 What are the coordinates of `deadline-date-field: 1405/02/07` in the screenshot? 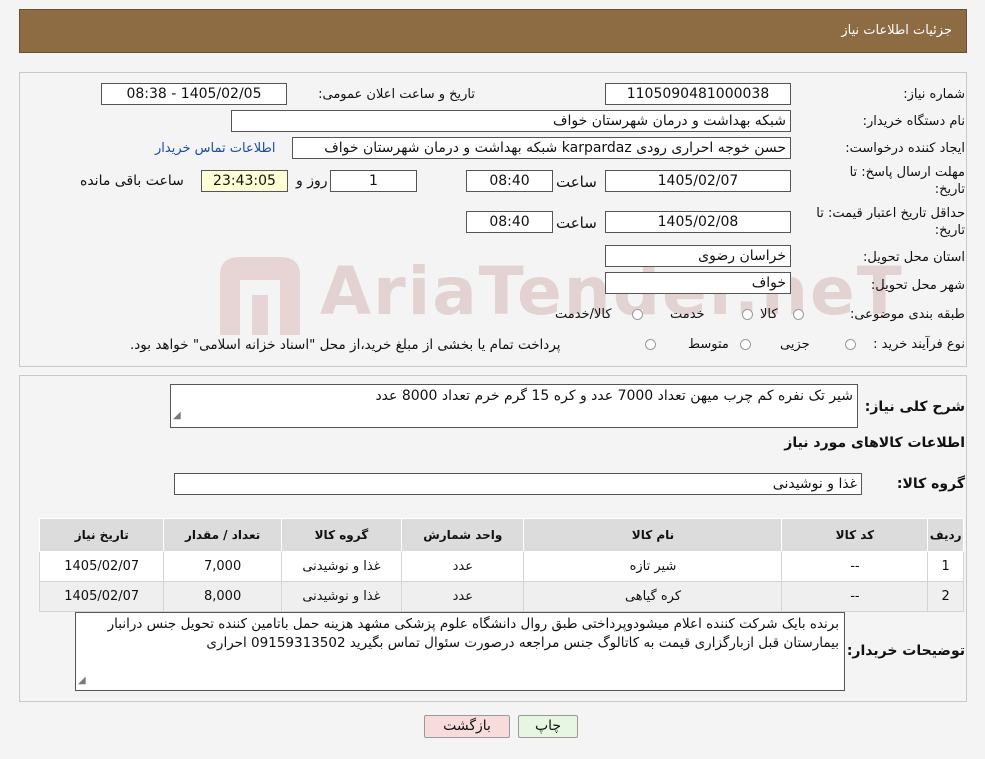 It's located at (698, 181).